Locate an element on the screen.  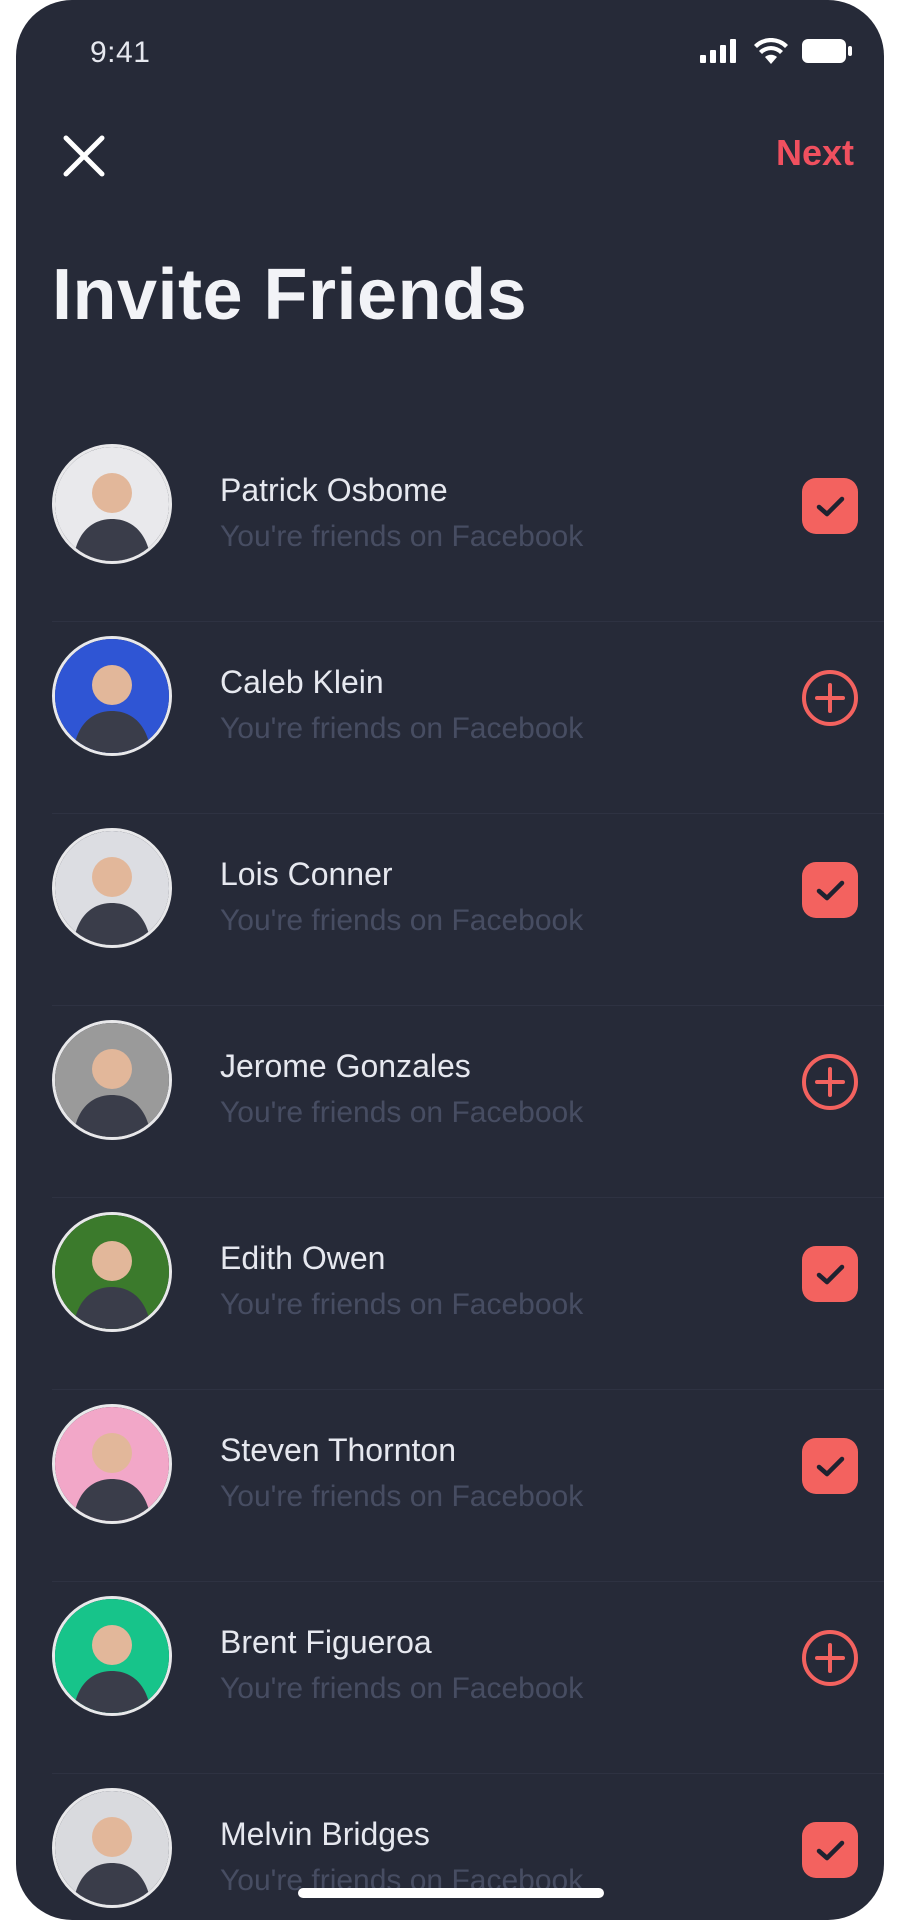
friend-name: Edith Owen is located at coordinates (303, 1258).